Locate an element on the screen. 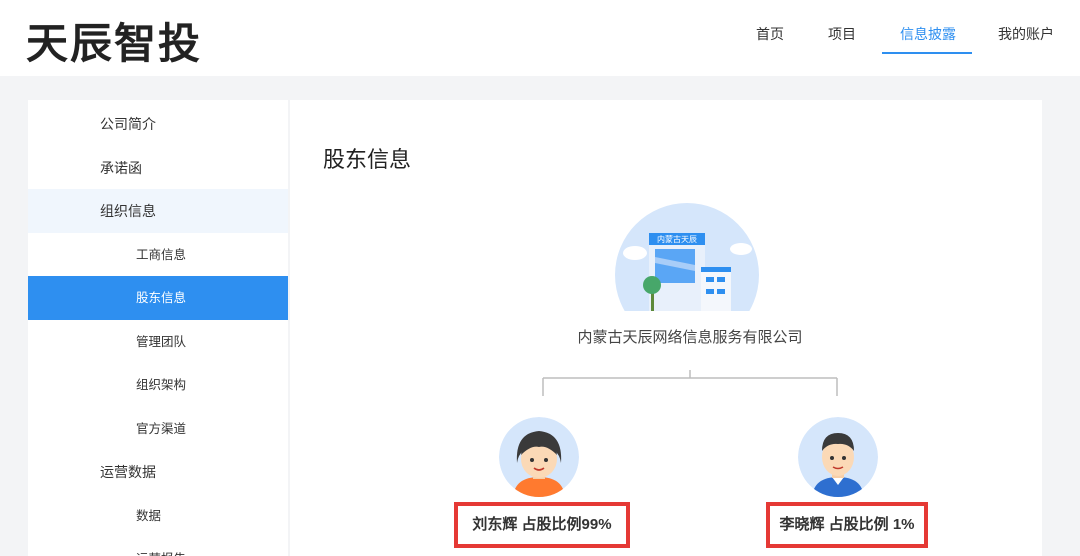  nav-my-account: 我的账户 is located at coordinates (1026, 34).